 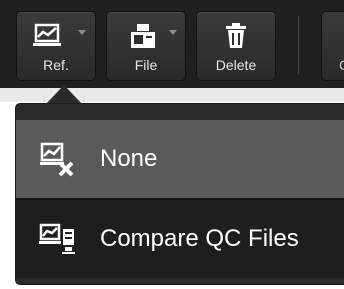 I want to click on menu-item-label: Compare QC Files, so click(x=199, y=238).